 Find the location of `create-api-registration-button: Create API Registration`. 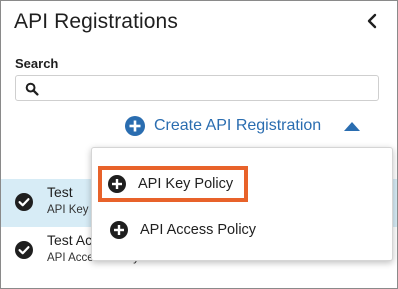

create-api-registration-button: Create API Registration is located at coordinates (223, 126).